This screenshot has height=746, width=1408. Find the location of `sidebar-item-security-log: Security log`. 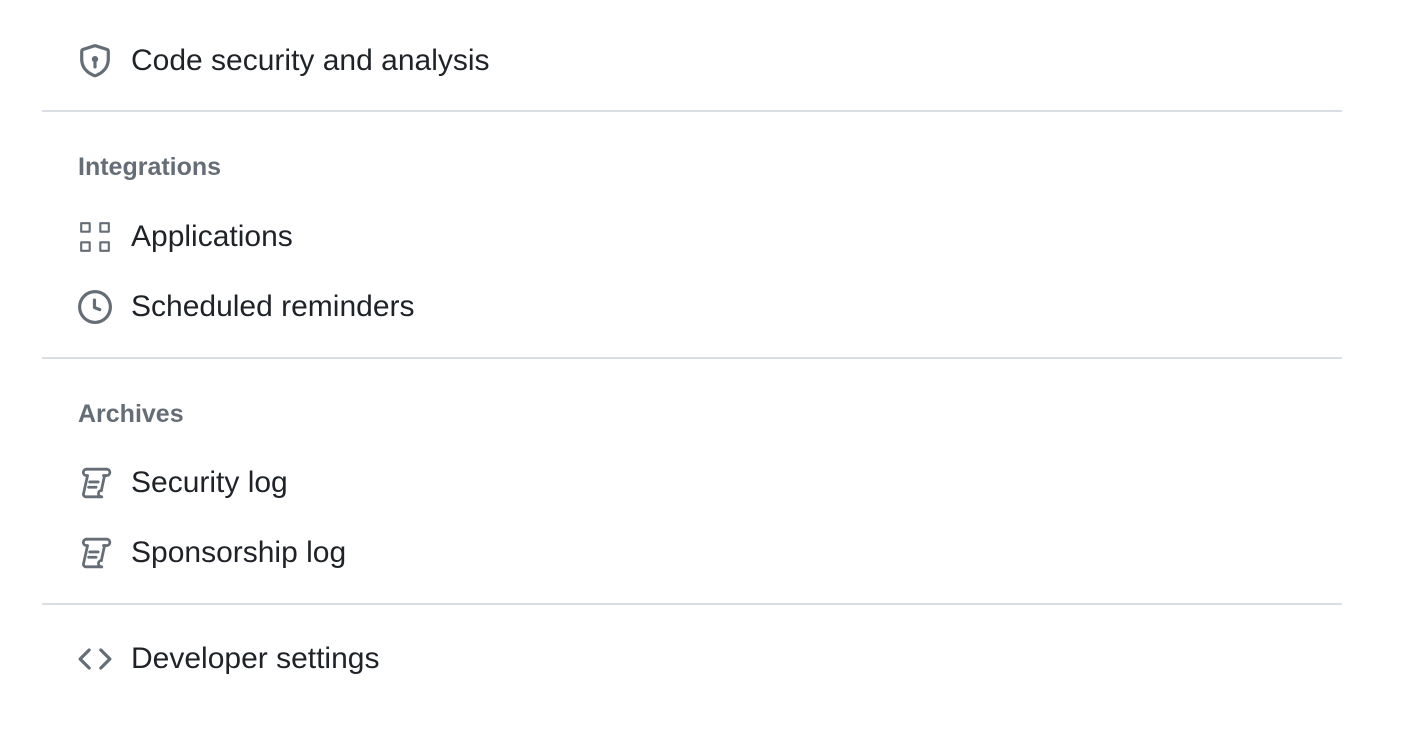

sidebar-item-security-log: Security log is located at coordinates (183, 483).